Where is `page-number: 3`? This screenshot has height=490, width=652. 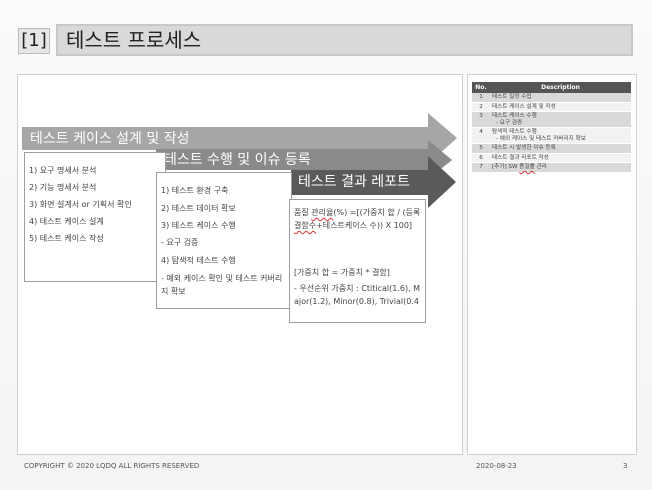
page-number: 3 is located at coordinates (625, 466).